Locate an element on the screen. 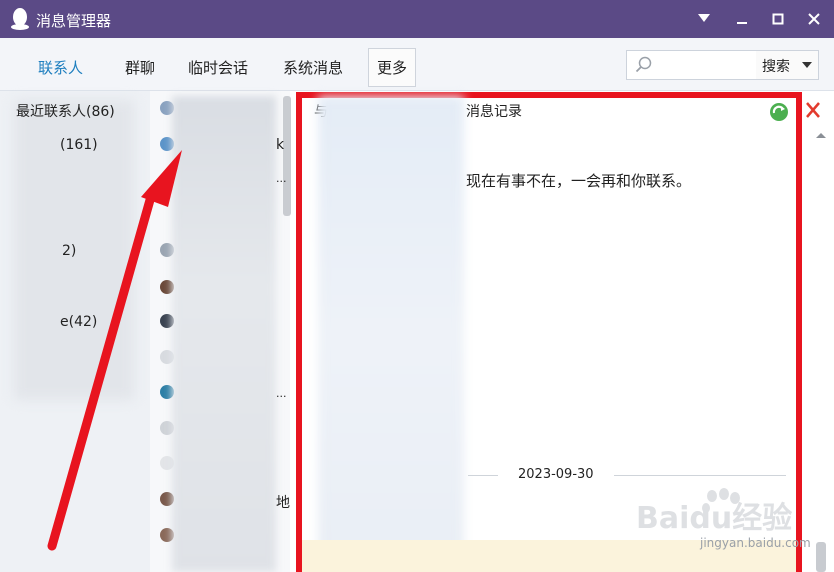 The height and width of the screenshot is (572, 834). close-icon is located at coordinates (814, 19).